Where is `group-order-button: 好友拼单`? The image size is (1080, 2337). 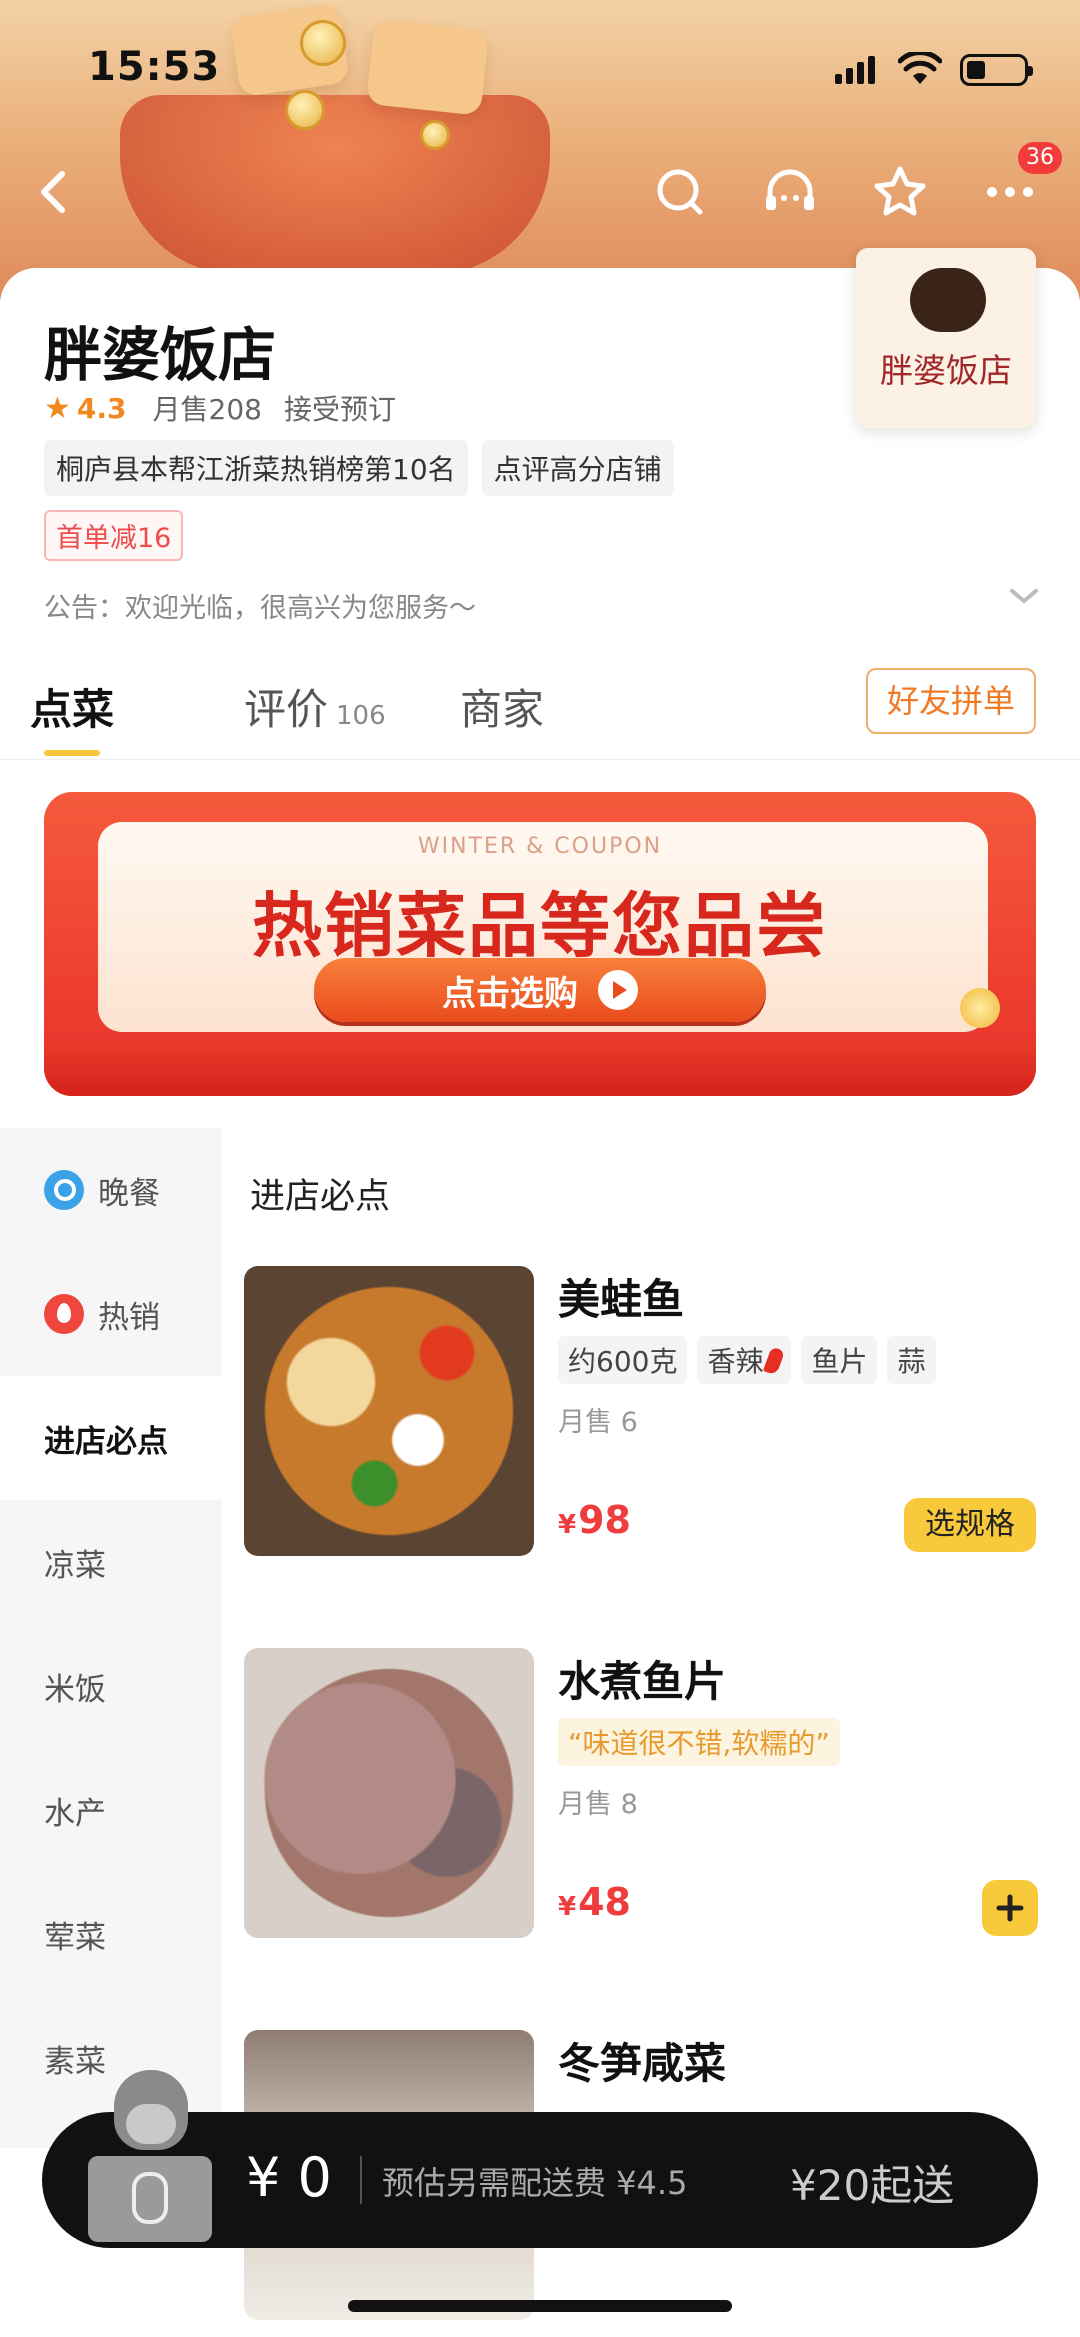 group-order-button: 好友拼单 is located at coordinates (951, 701).